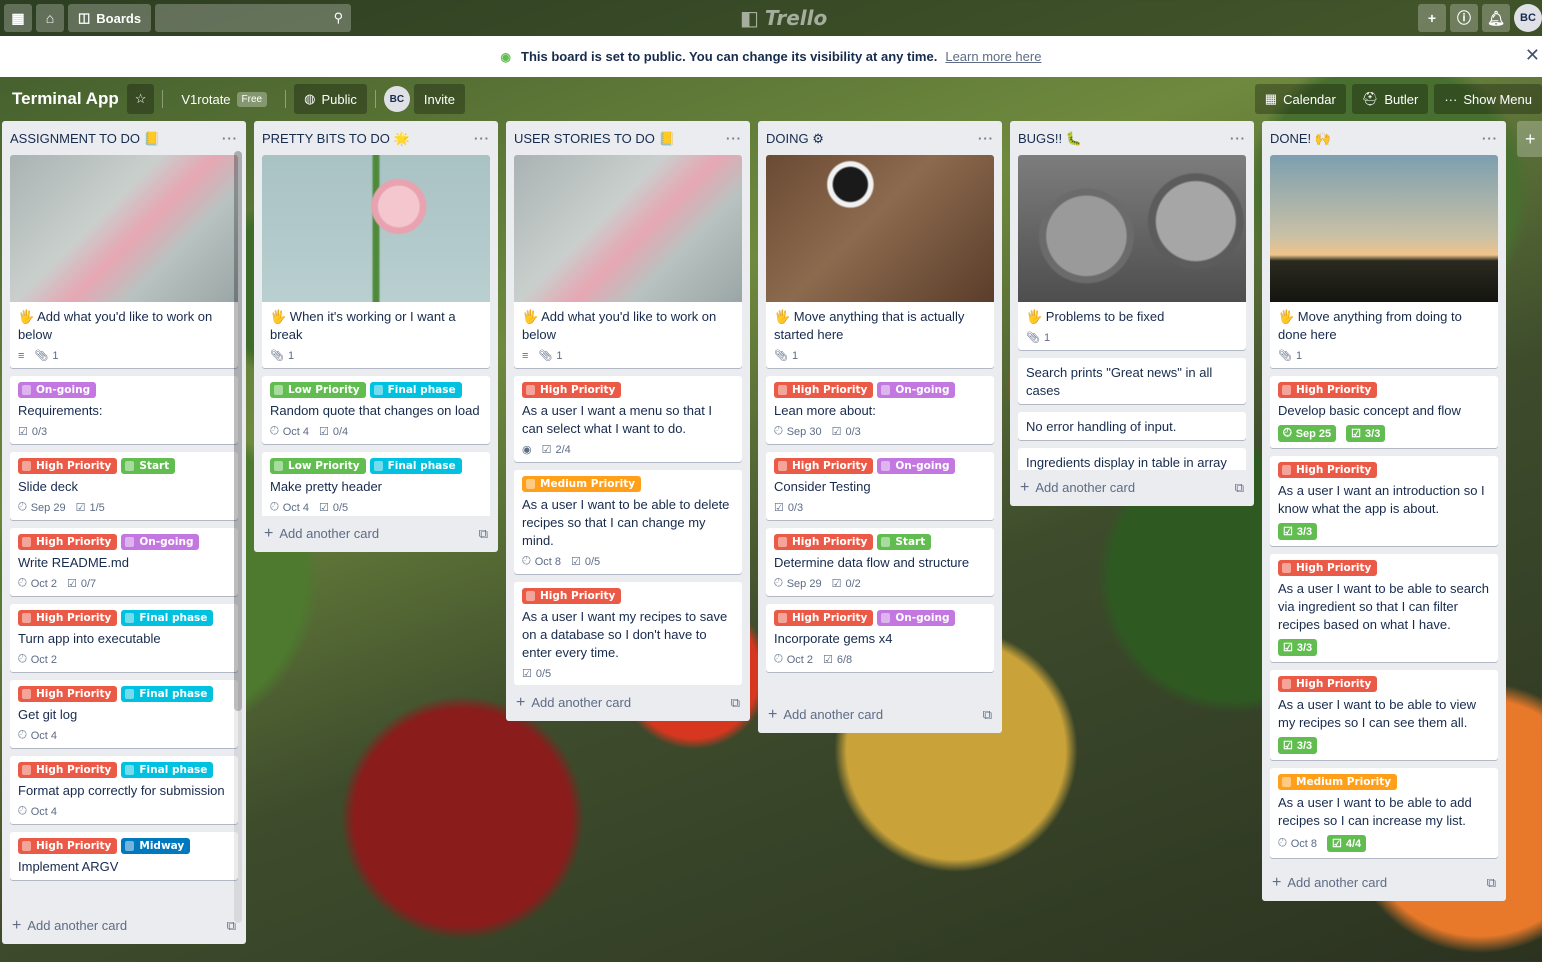 This screenshot has width=1542, height=962. What do you see at coordinates (783, 18) in the screenshot?
I see `trello-logo: ◧ Trello` at bounding box center [783, 18].